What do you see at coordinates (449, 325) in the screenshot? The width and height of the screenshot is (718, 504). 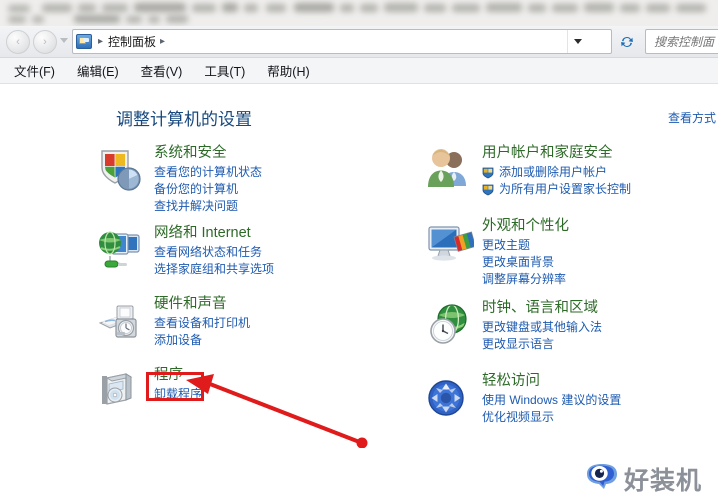 I see `clock-globe-icon` at bounding box center [449, 325].